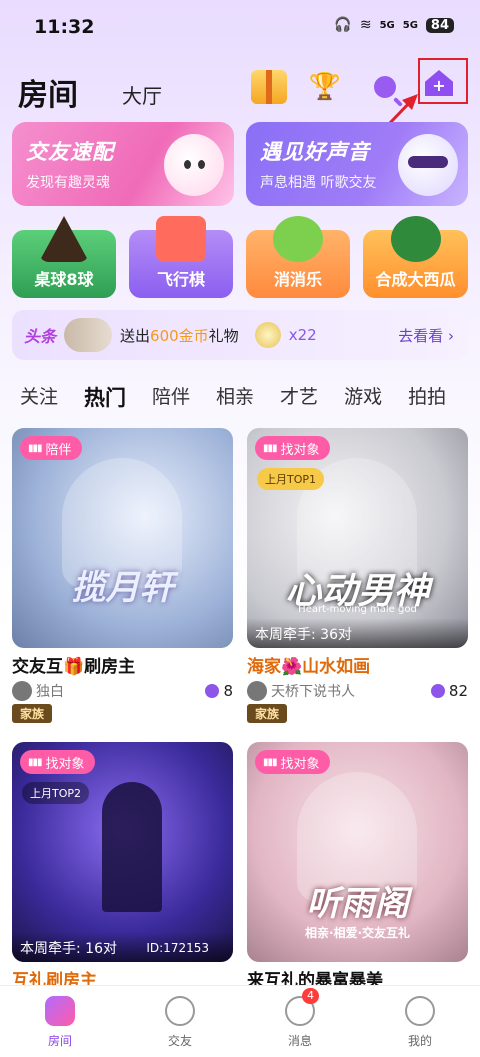 The width and height of the screenshot is (480, 1057). What do you see at coordinates (177, 948) in the screenshot?
I see `room-id: ID:172153` at bounding box center [177, 948].